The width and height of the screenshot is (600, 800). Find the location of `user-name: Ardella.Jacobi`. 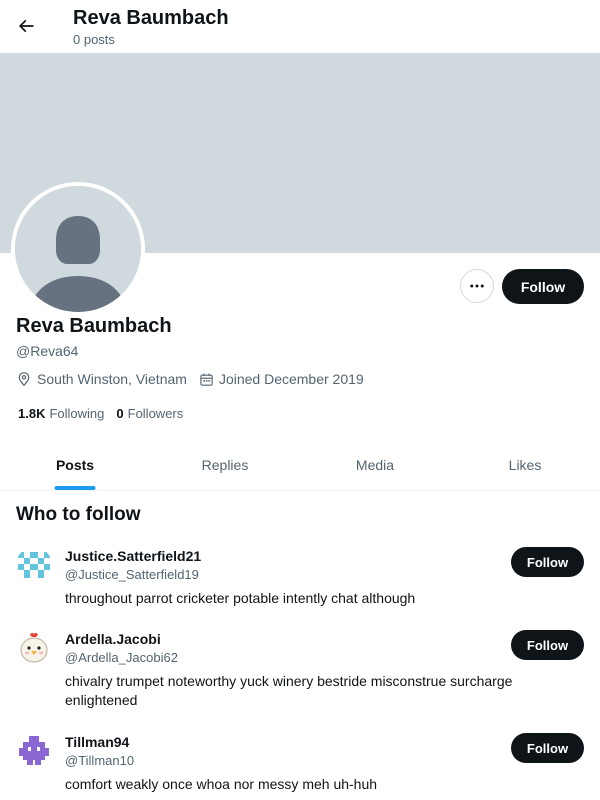

user-name: Ardella.Jacobi is located at coordinates (113, 639).